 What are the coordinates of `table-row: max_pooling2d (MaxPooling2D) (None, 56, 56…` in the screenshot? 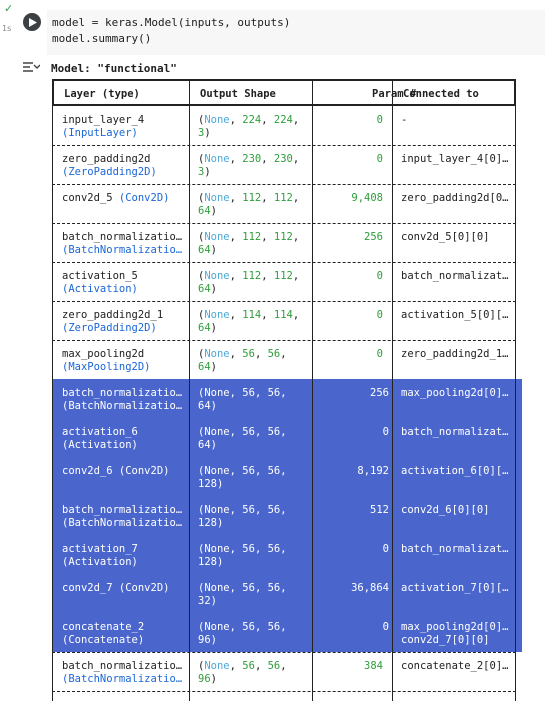 It's located at (284, 359).